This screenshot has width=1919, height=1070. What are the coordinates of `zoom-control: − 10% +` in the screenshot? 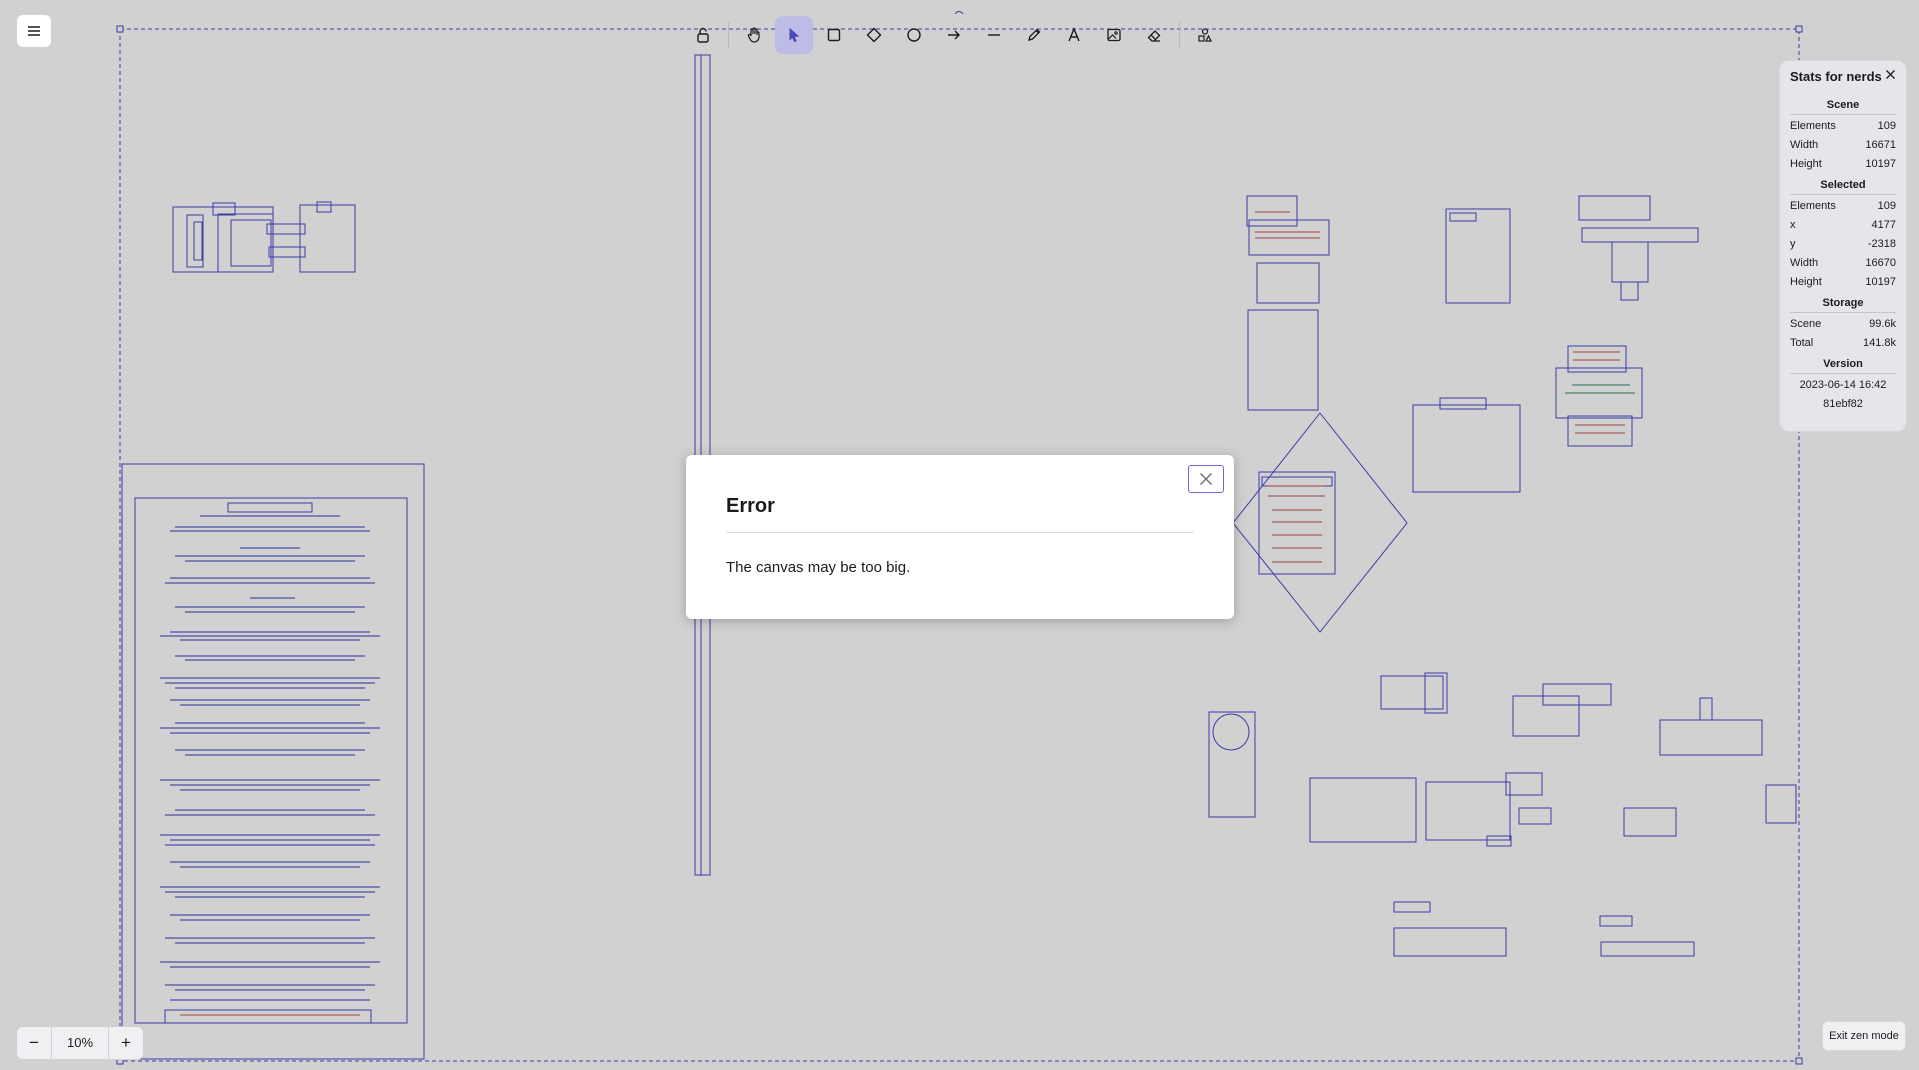 It's located at (80, 1043).